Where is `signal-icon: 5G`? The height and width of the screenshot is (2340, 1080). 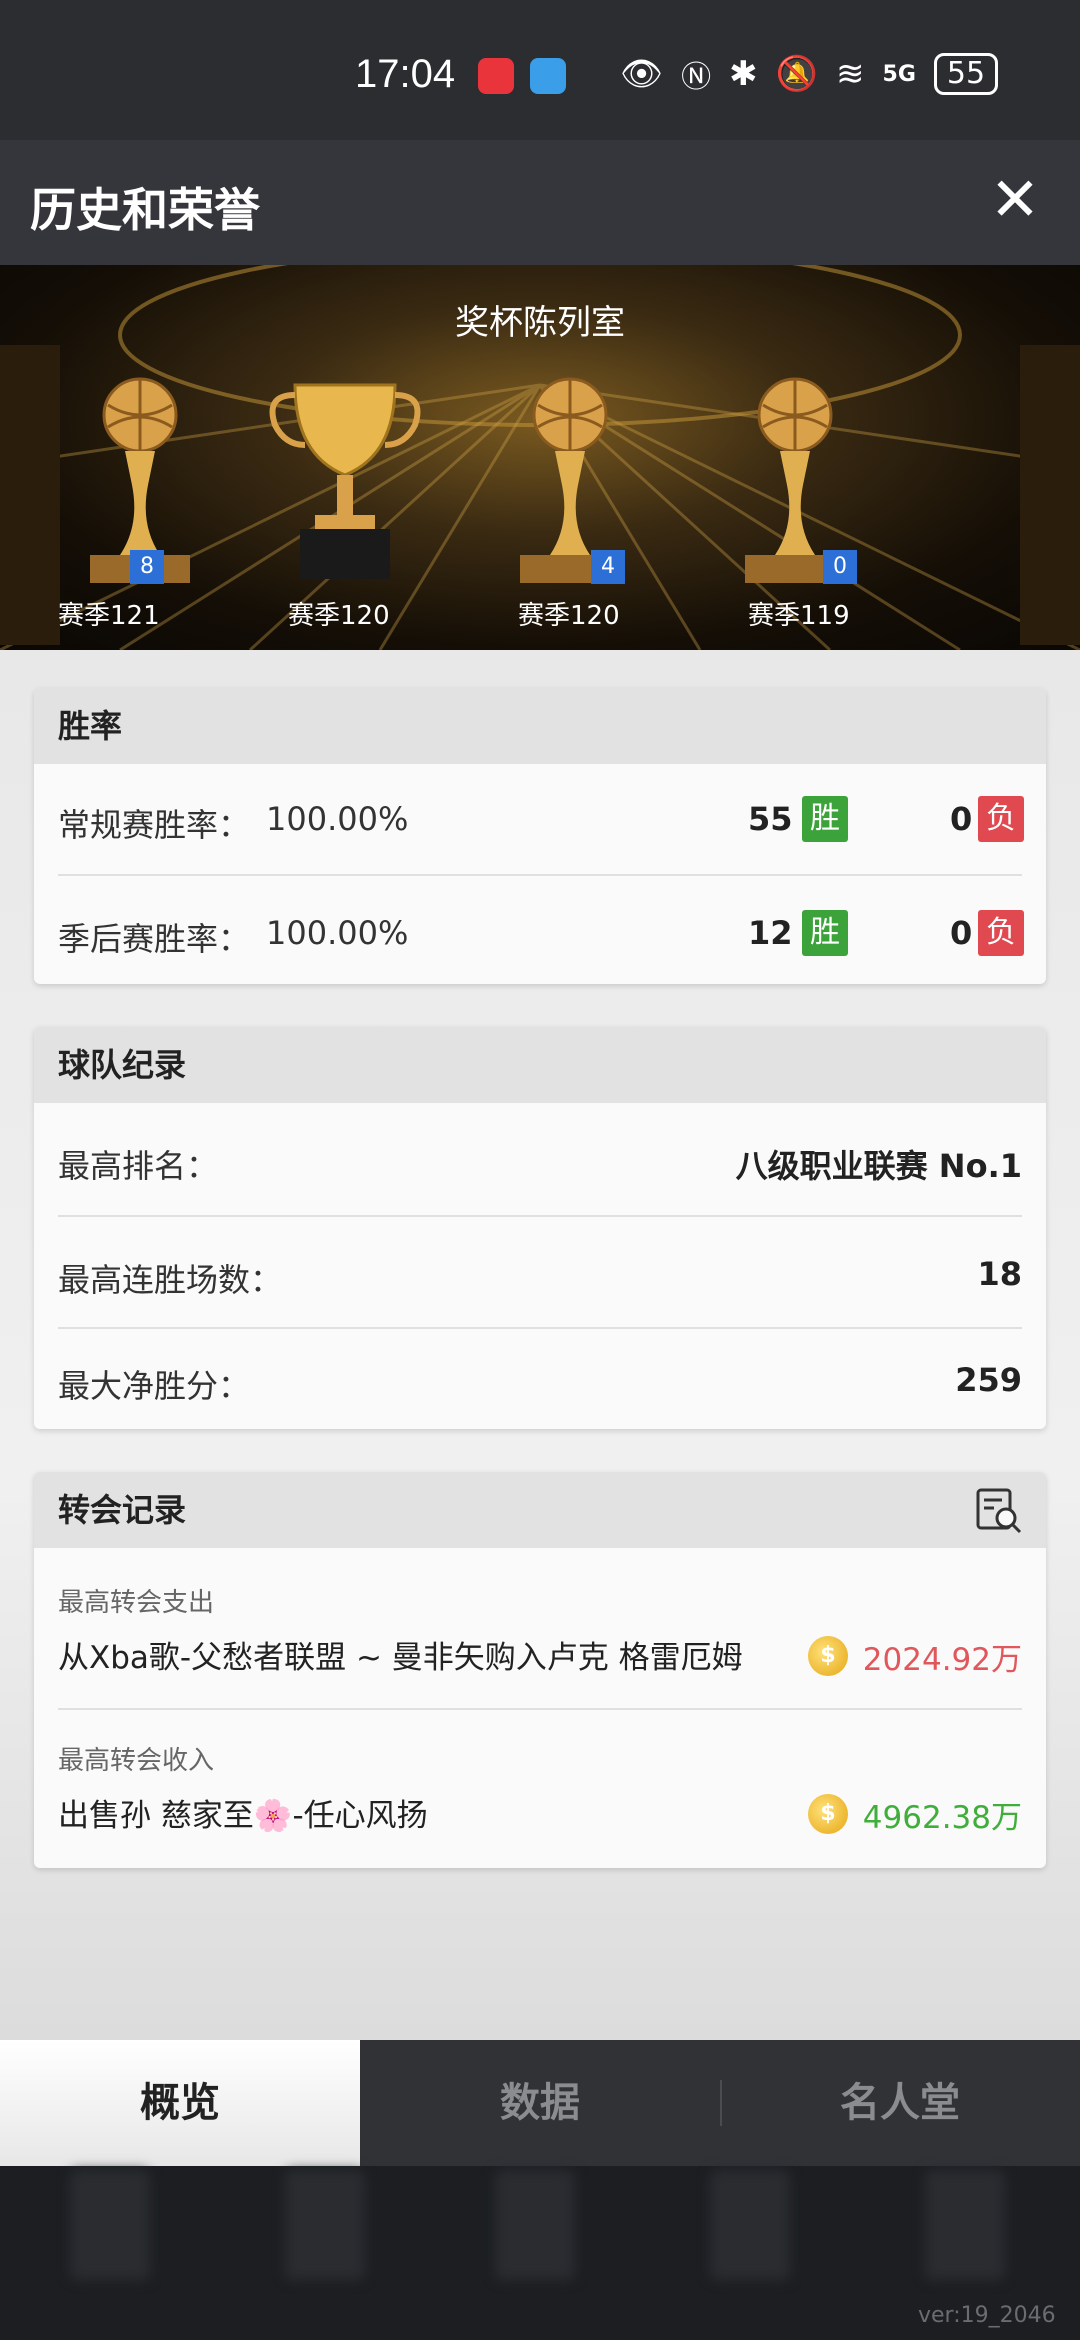
signal-icon: 5G is located at coordinates (899, 74).